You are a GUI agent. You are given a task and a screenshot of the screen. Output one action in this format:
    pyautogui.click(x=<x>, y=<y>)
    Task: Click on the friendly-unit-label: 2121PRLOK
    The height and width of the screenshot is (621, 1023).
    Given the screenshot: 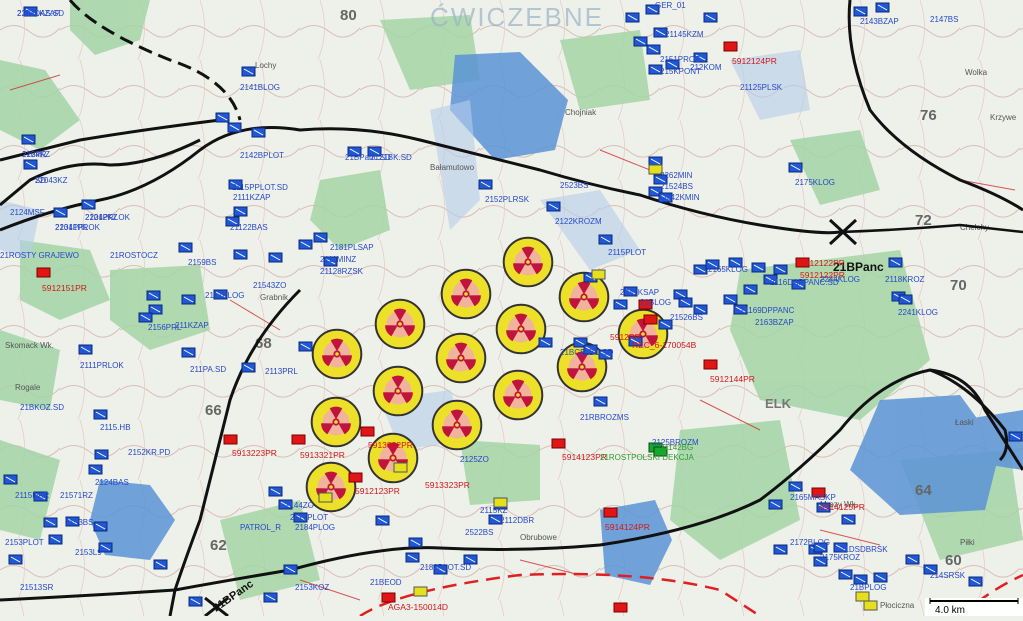 What is the action you would take?
    pyautogui.click(x=108, y=217)
    